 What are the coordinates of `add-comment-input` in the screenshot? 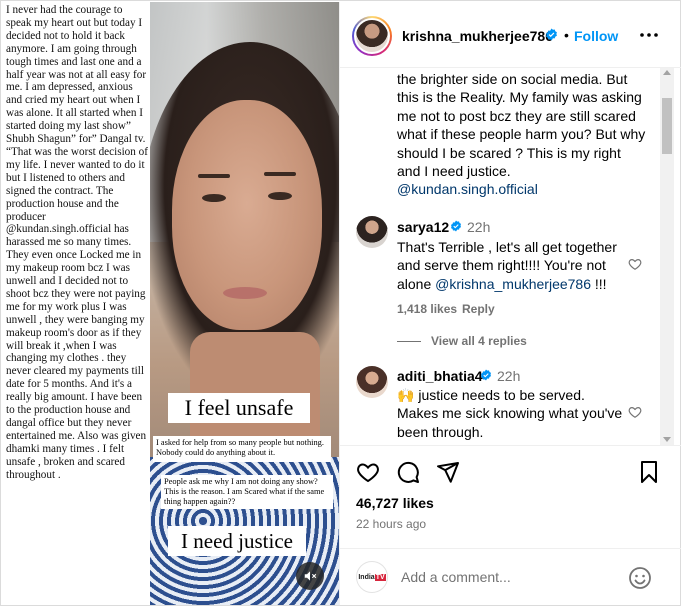 It's located at (501, 577).